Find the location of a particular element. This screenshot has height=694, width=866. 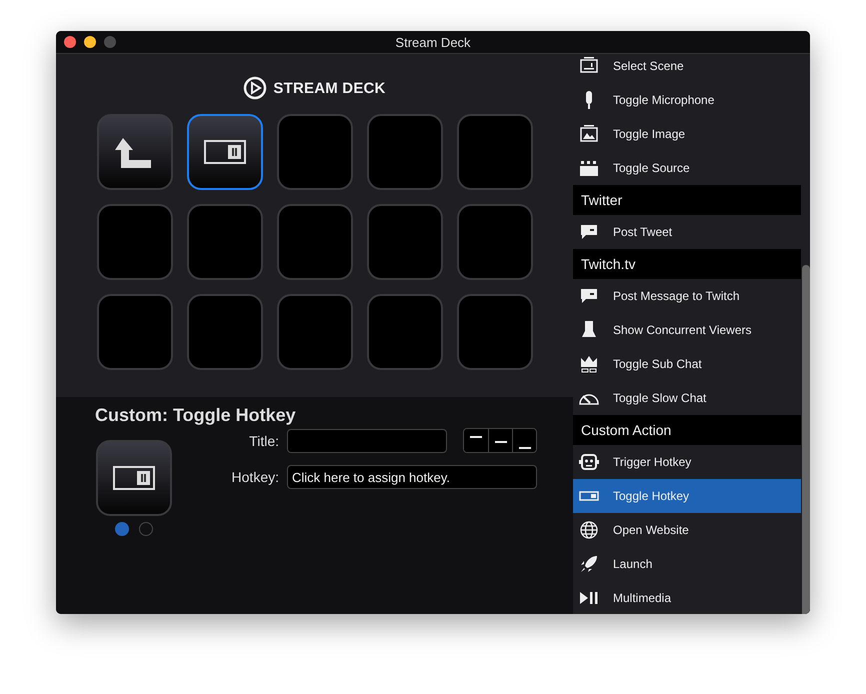

action-item: Toggle Microphone is located at coordinates (687, 100).